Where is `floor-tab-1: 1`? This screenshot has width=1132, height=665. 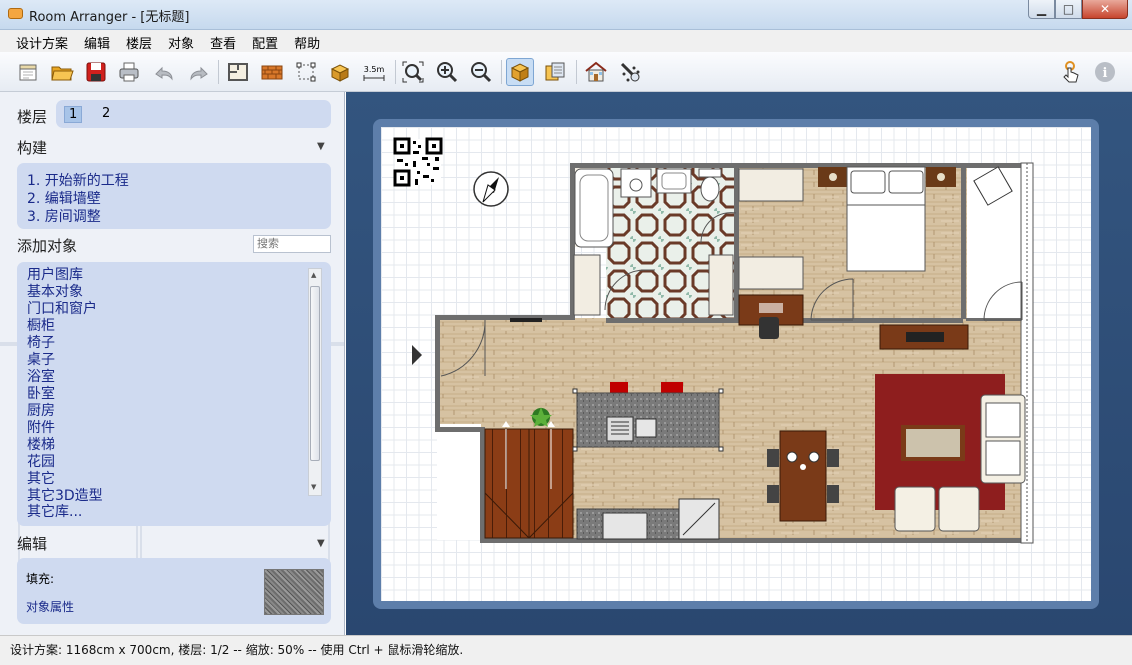
floor-tab-1: 1 is located at coordinates (73, 114).